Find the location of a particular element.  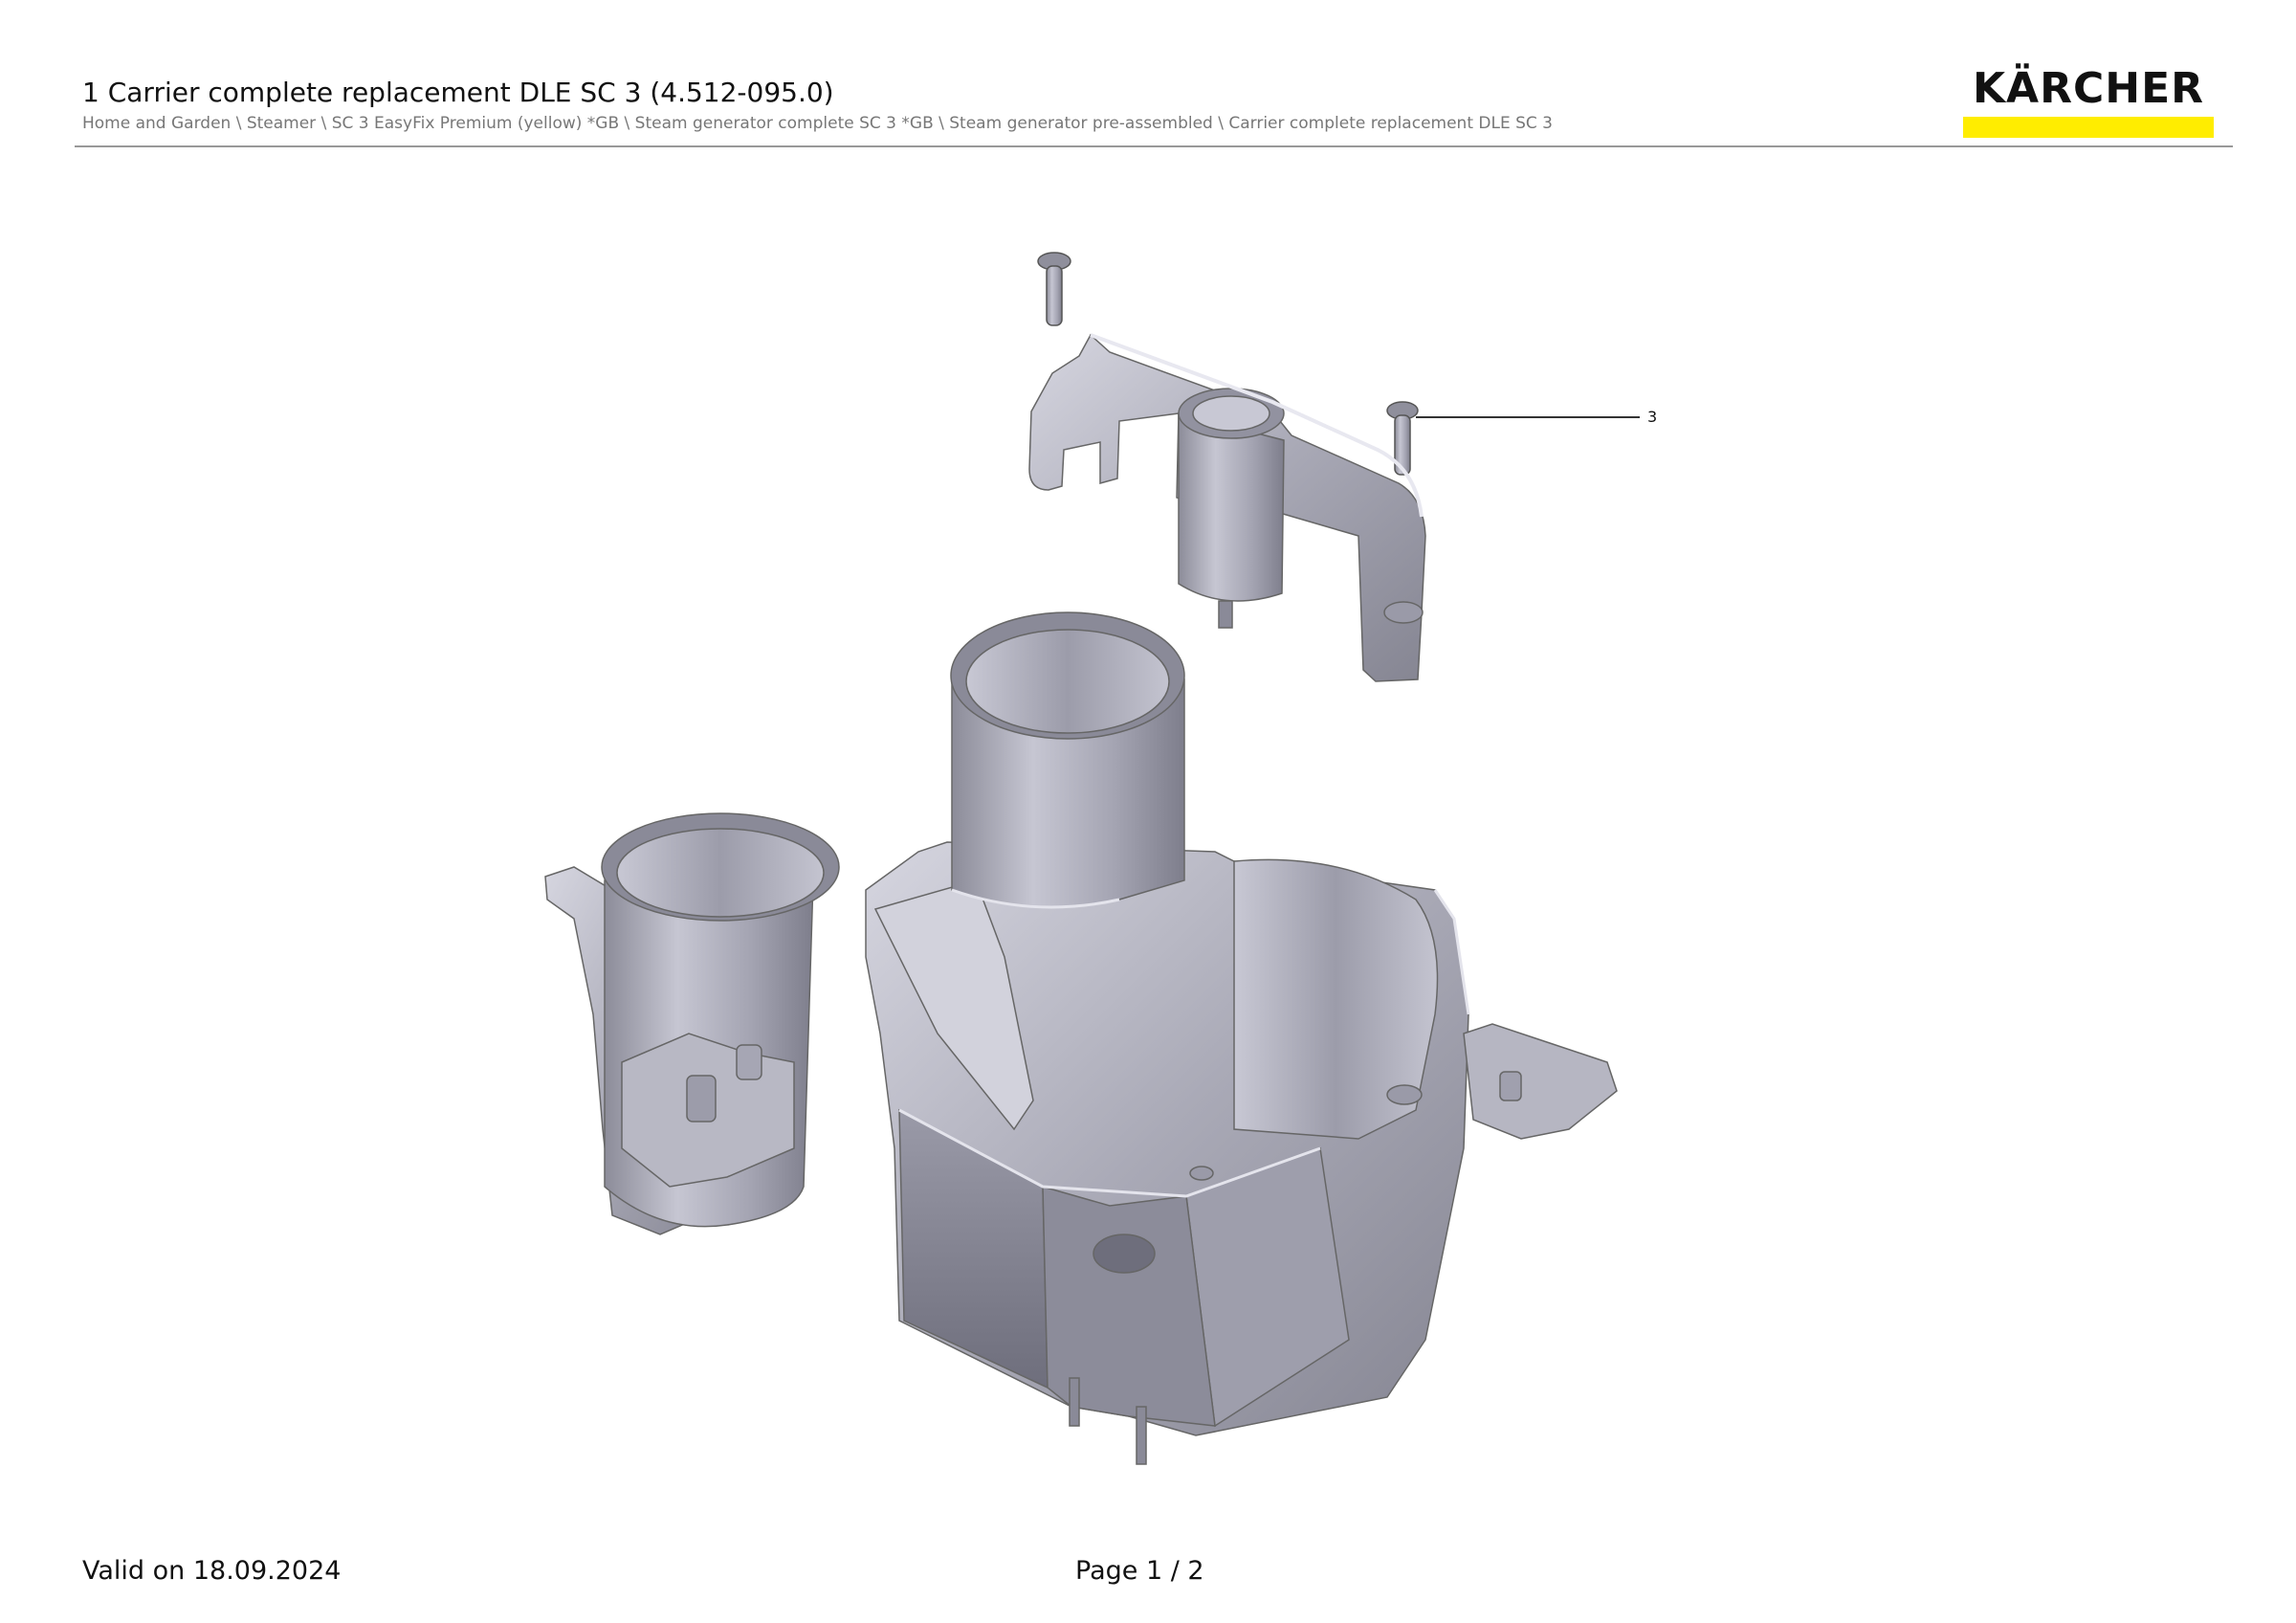

screw-item-3-part is located at coordinates (1402, 438).